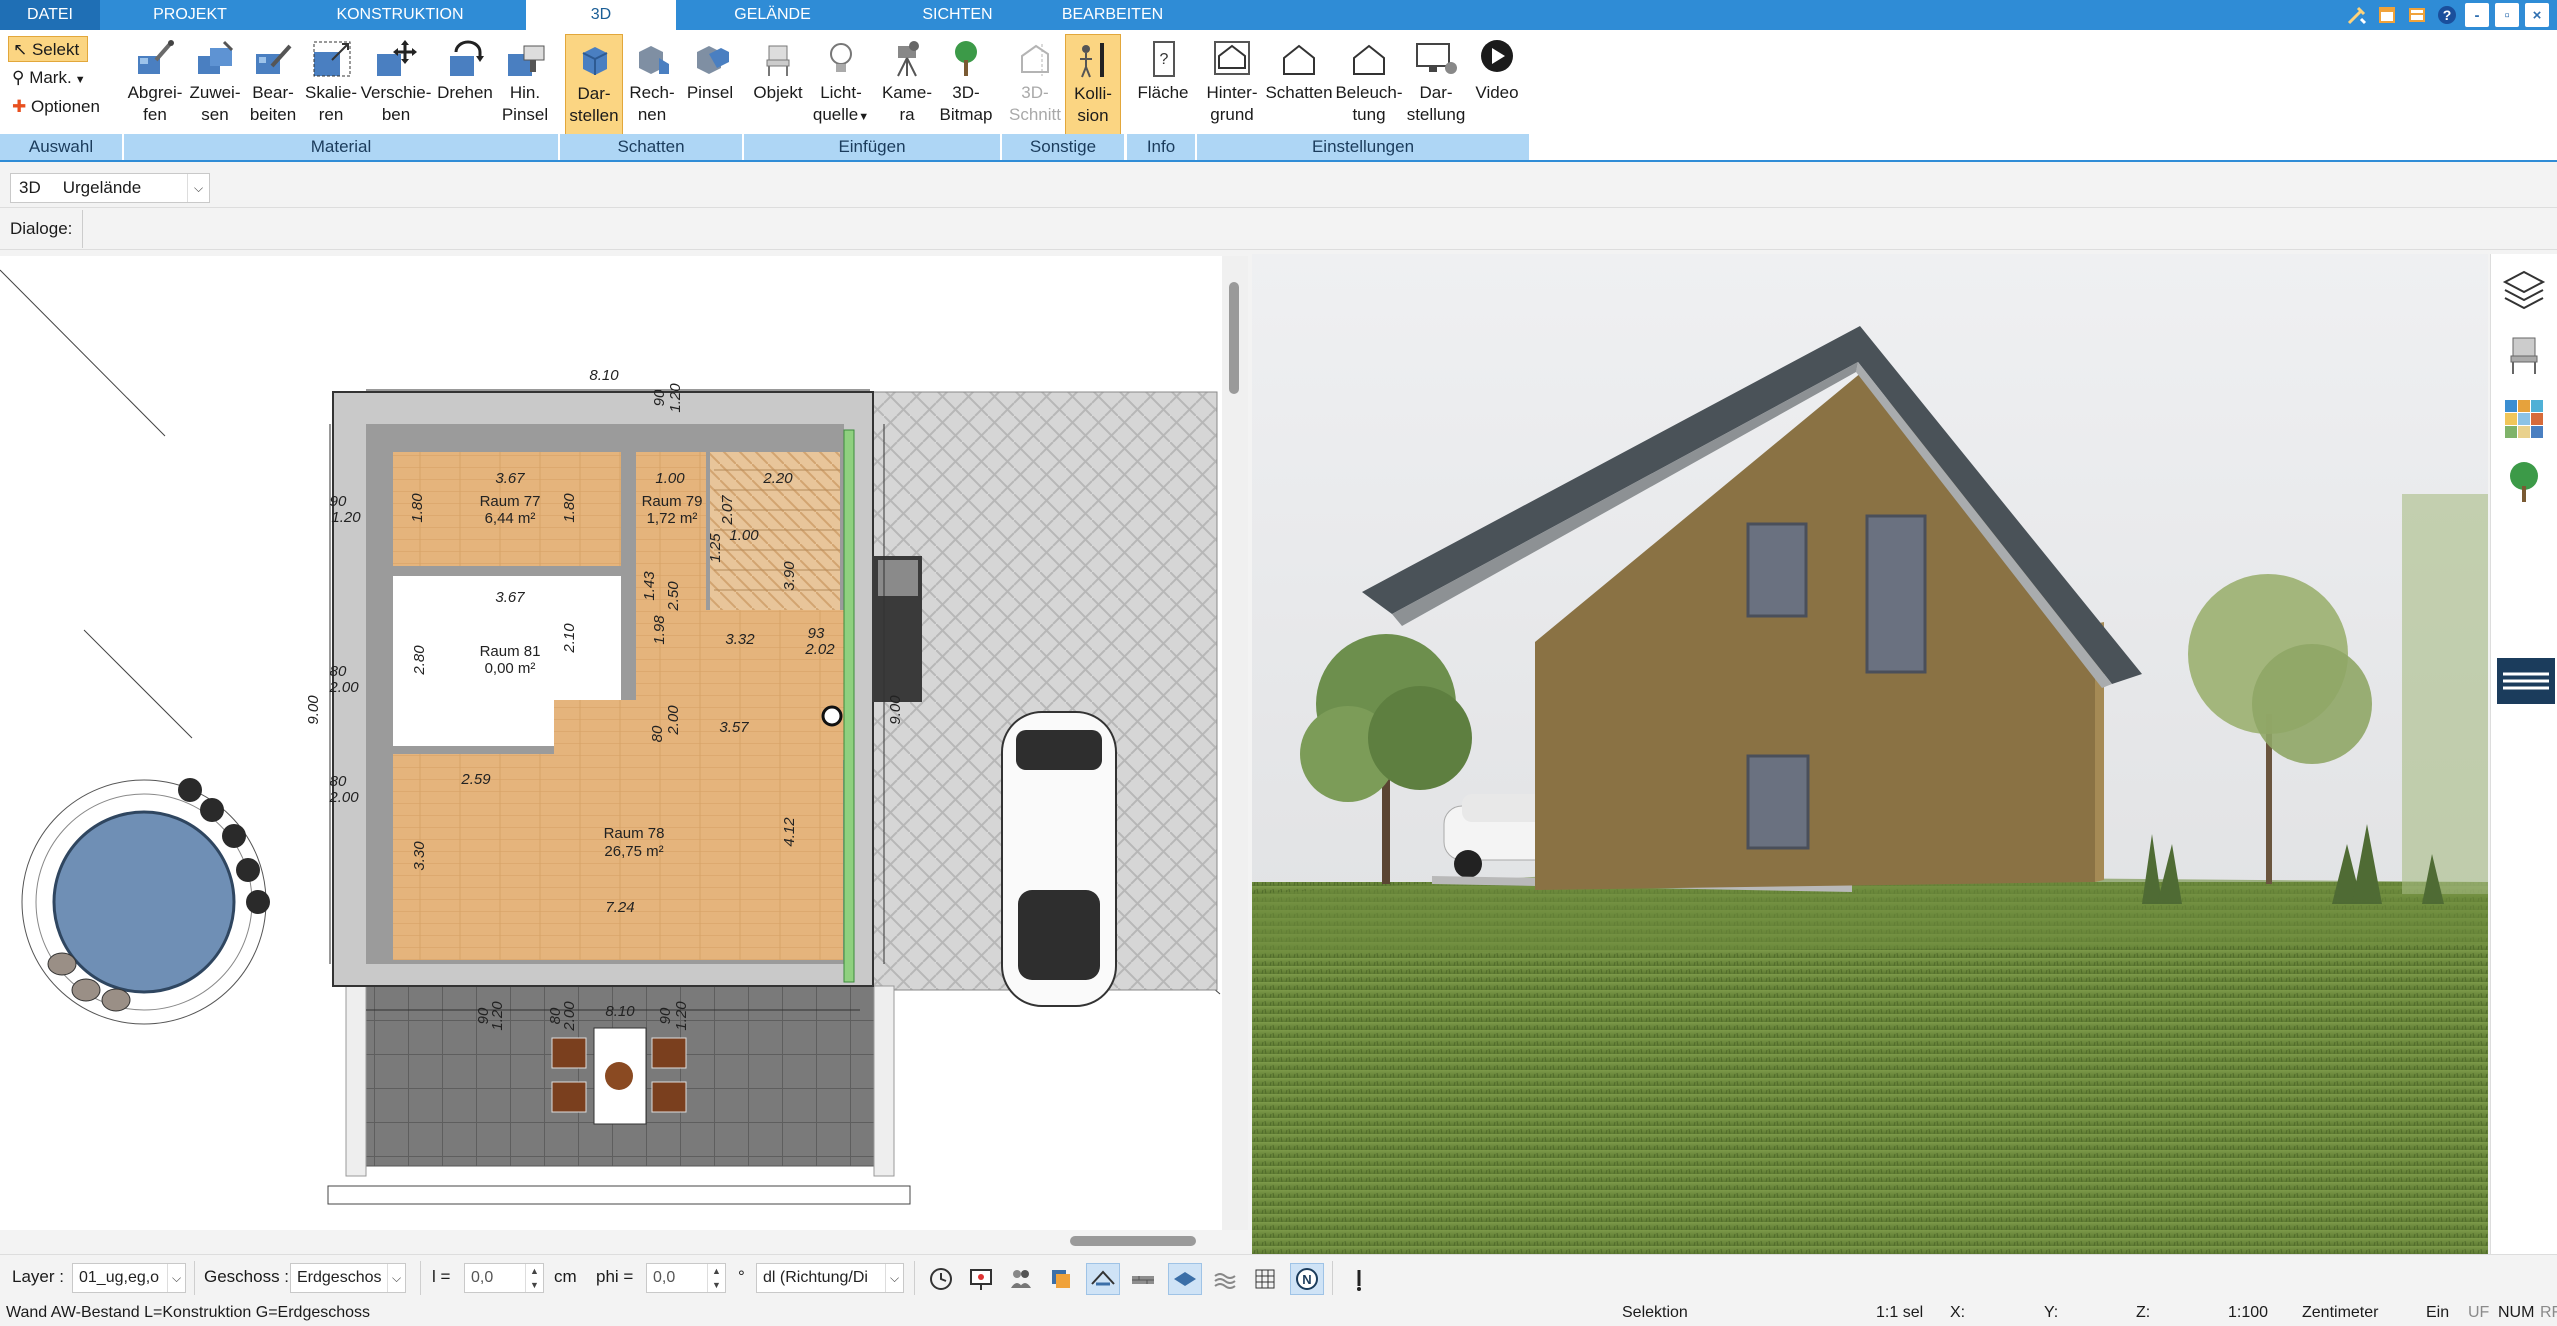 Image resolution: width=2557 pixels, height=1326 pixels. I want to click on skalieren-button: Skalie-ren, so click(331, 80).